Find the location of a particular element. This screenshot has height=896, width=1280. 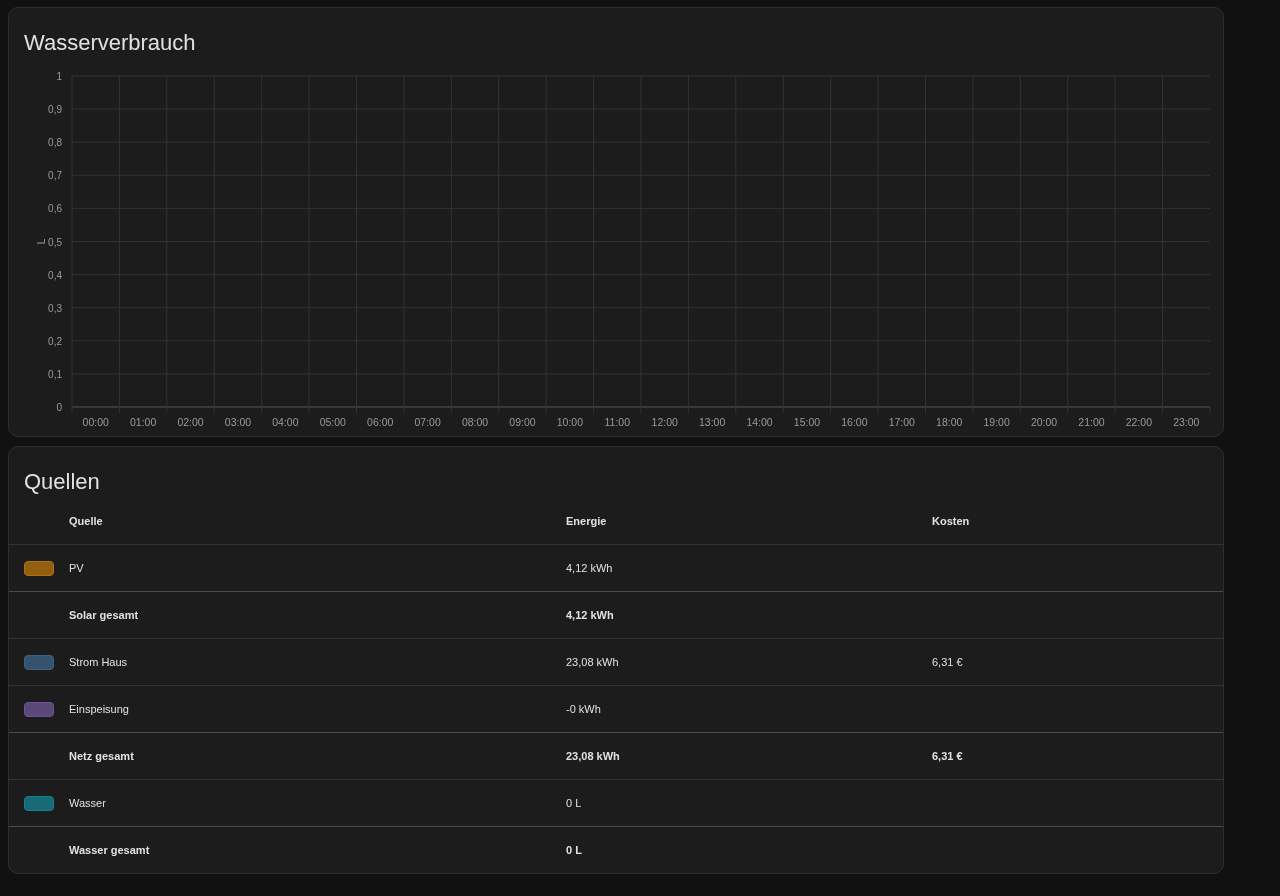

x-tick-label: 23:00 is located at coordinates (1186, 422).